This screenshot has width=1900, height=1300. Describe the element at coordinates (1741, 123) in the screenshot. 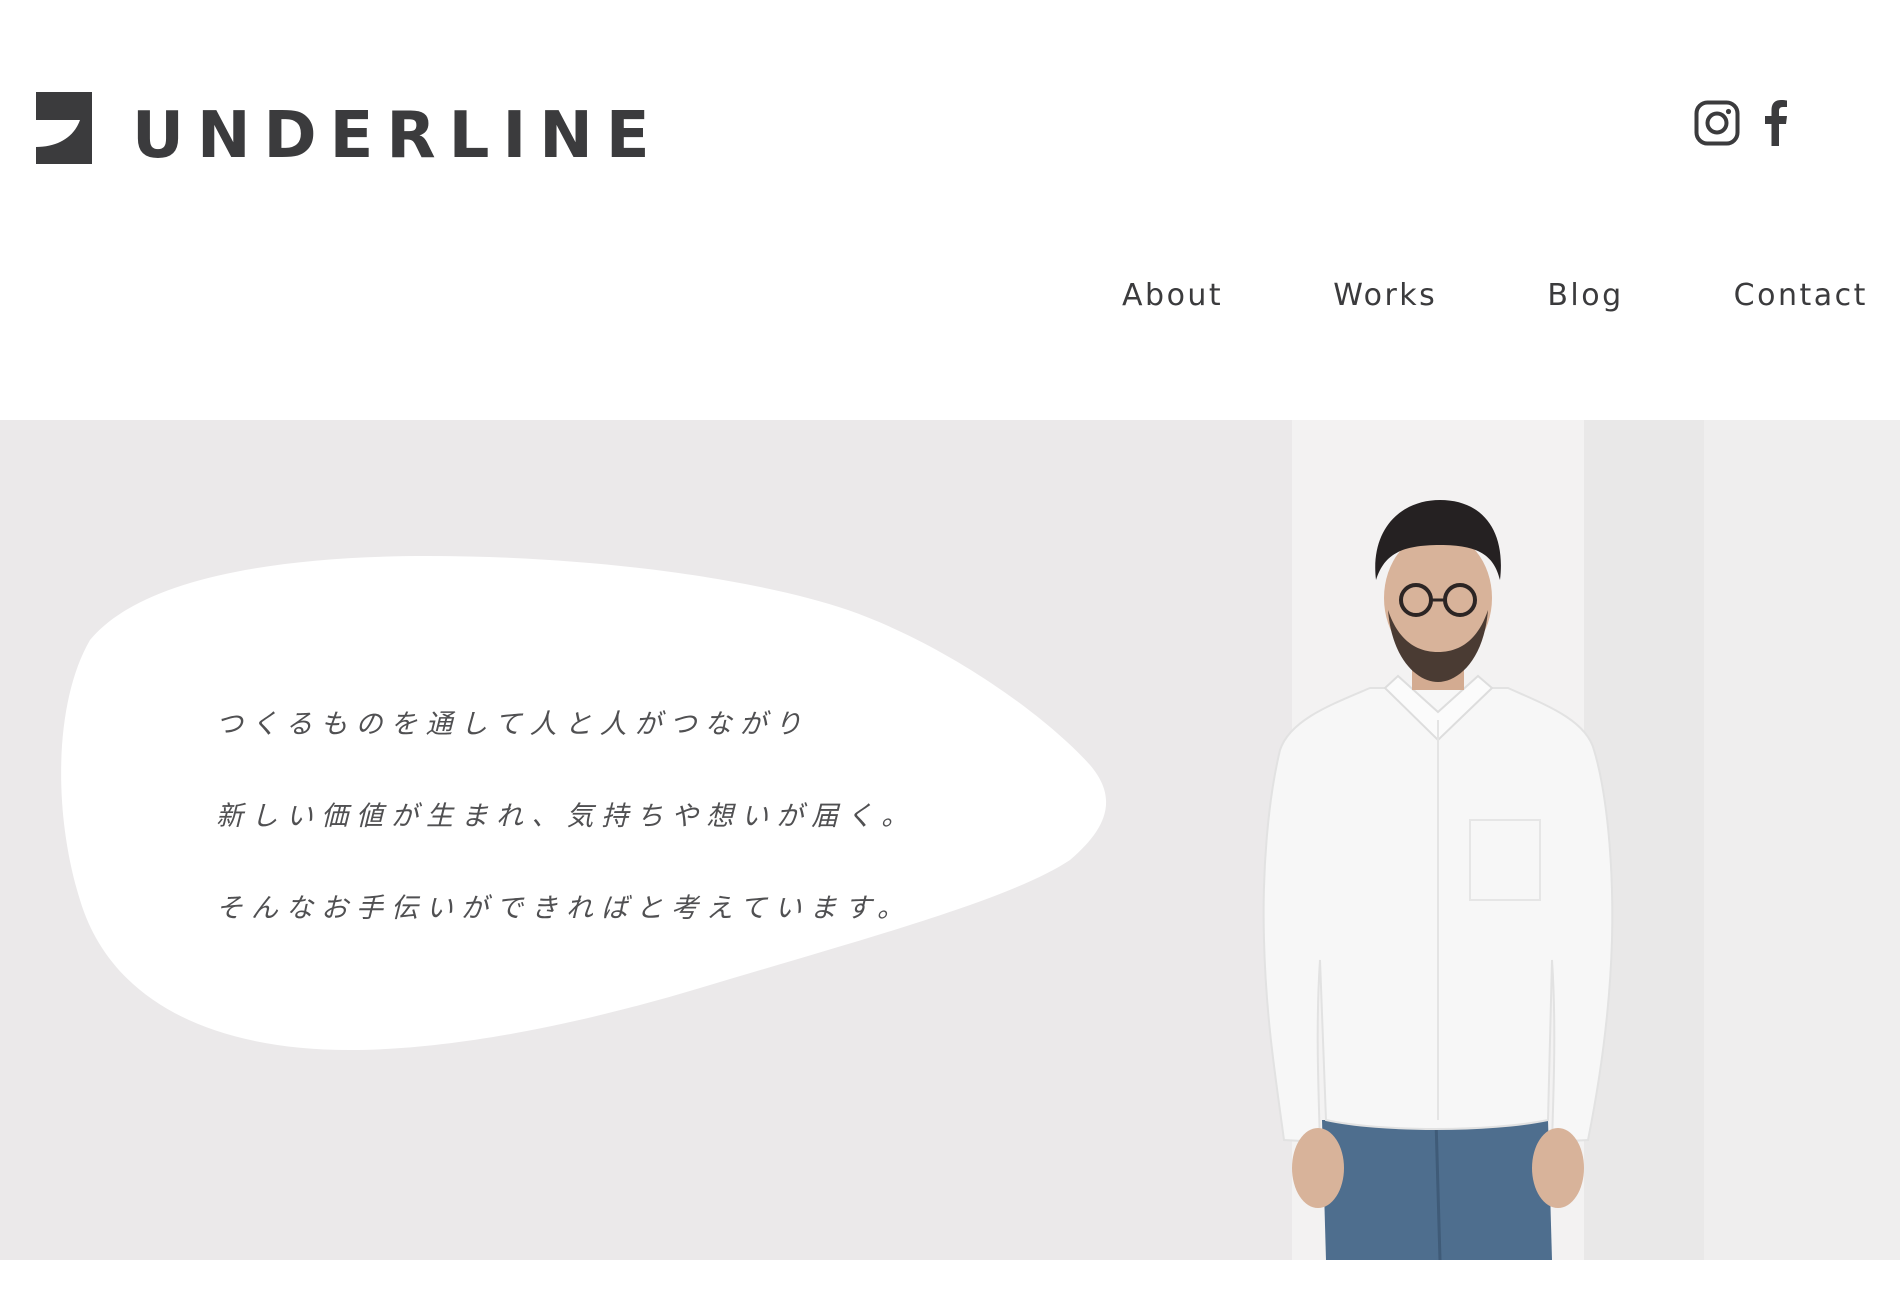

I see `social-links` at that location.